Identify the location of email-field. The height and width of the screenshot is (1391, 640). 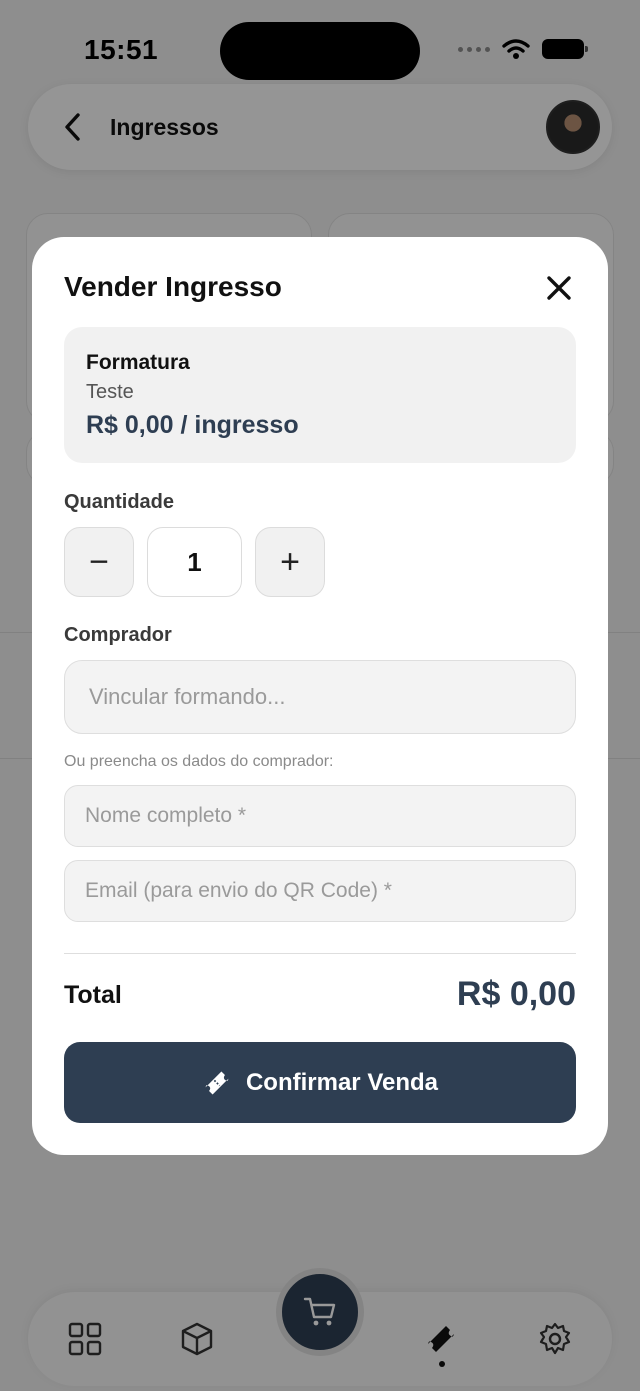
(320, 891).